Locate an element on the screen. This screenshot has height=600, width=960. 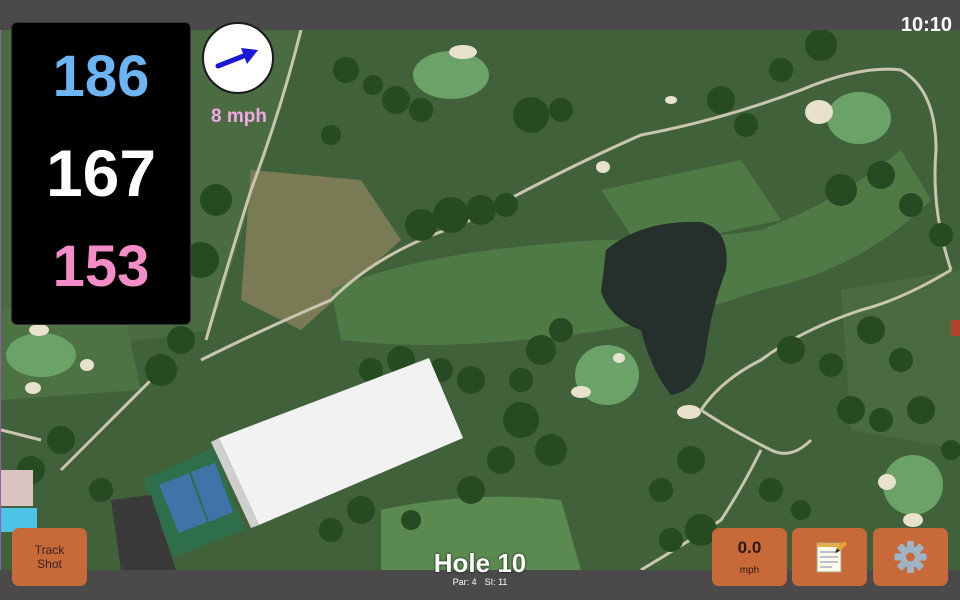
distance-front: 153 is located at coordinates (101, 266).